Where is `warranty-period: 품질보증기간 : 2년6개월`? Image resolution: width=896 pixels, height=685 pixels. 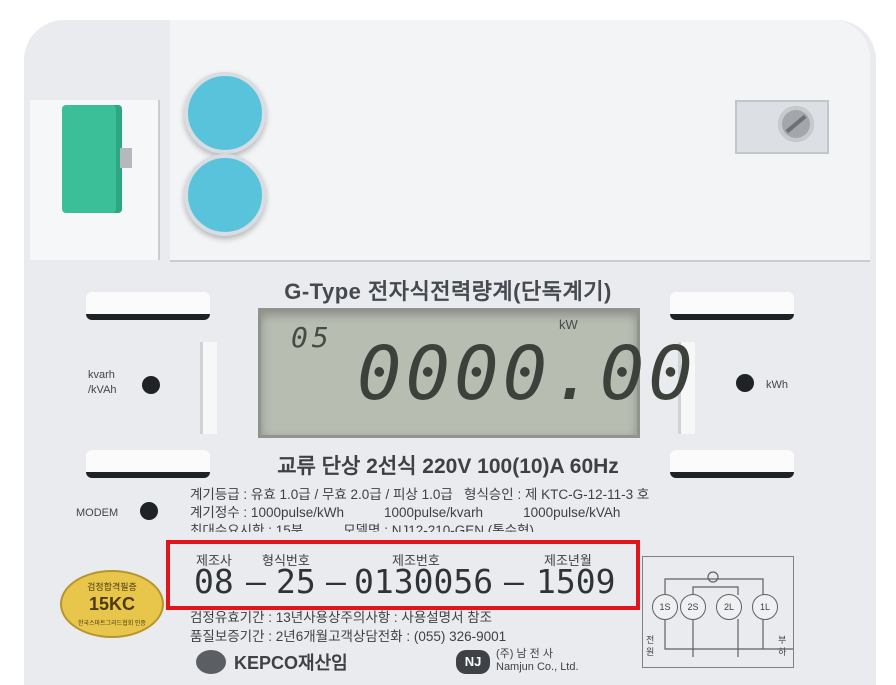
warranty-period: 품질보증기간 : 2년6개월 is located at coordinates (259, 636).